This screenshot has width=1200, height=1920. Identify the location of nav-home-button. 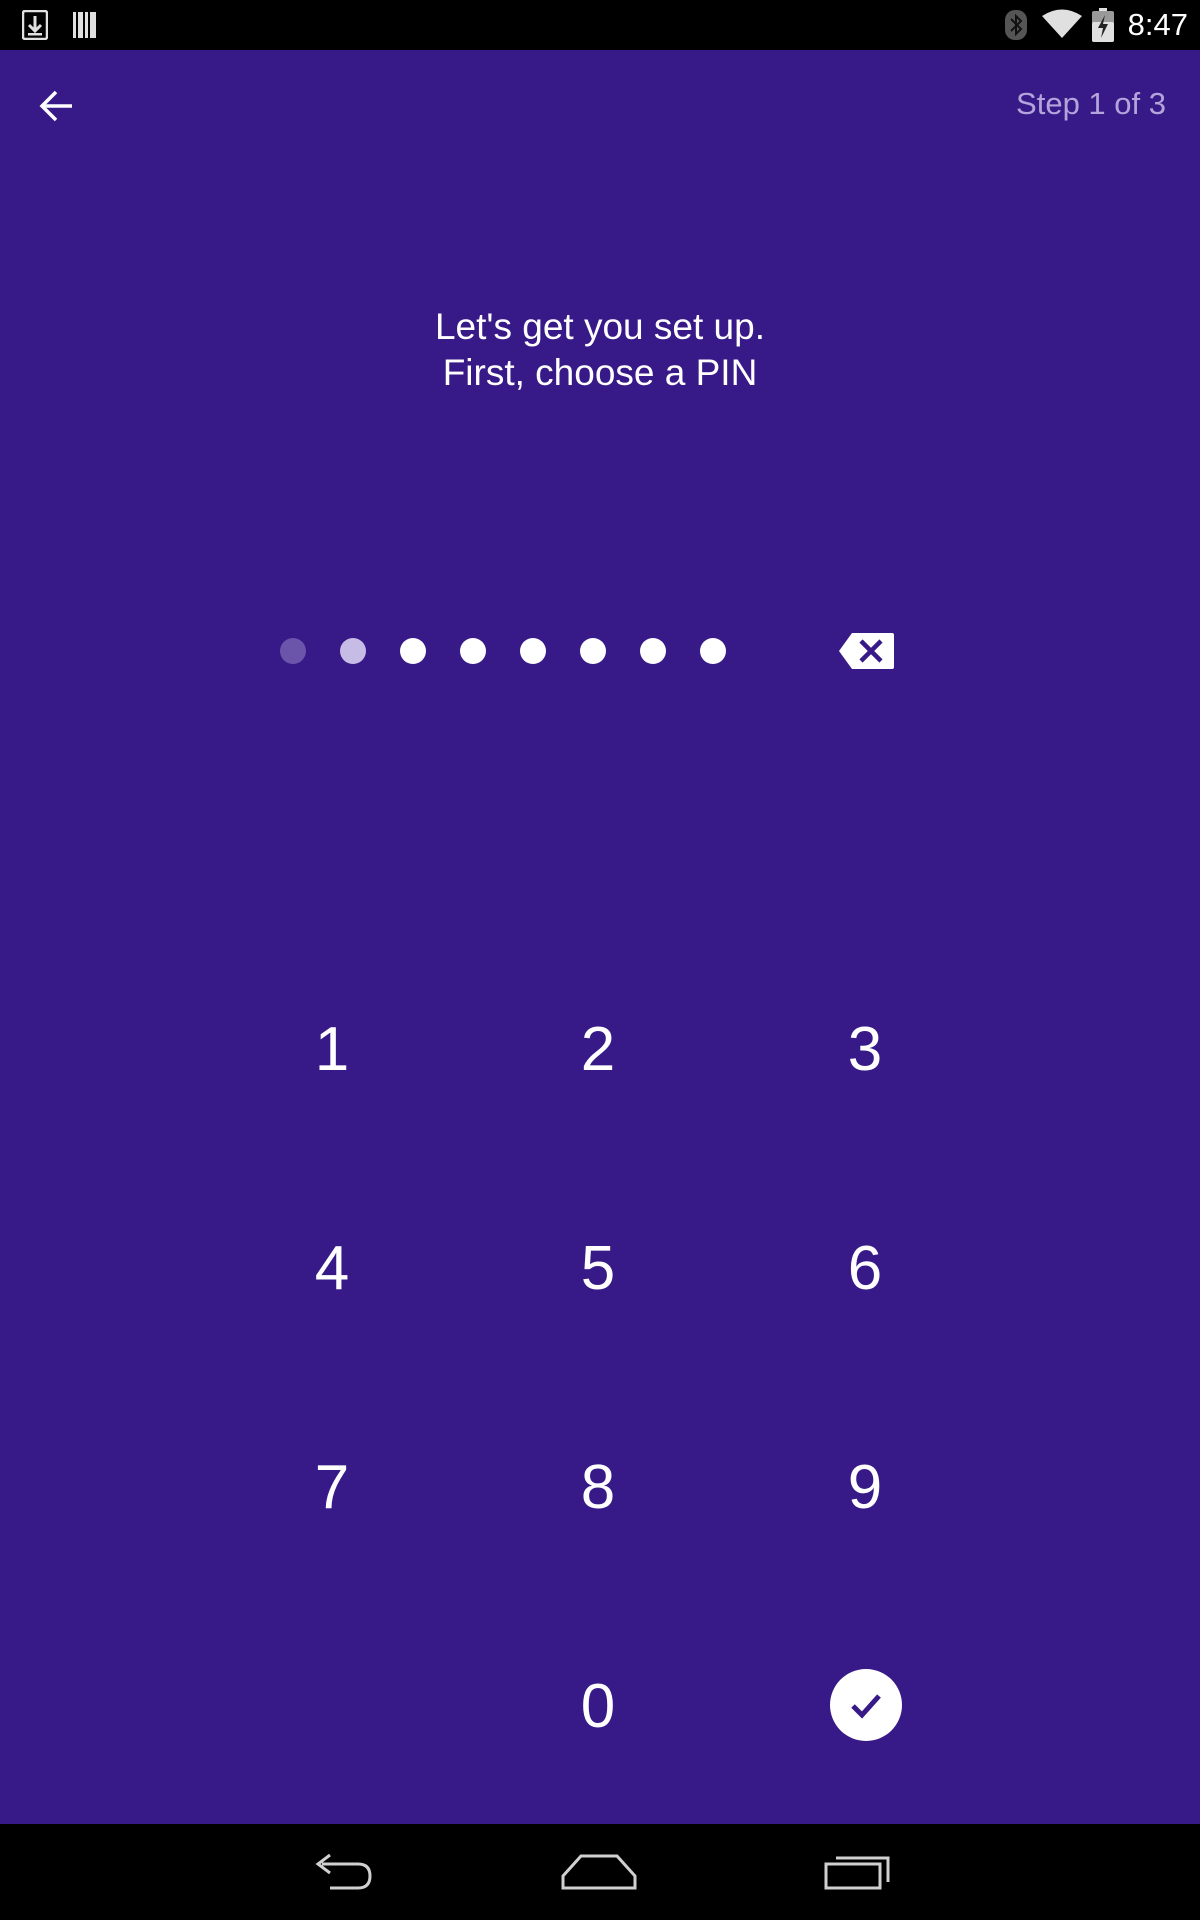
(599, 1872).